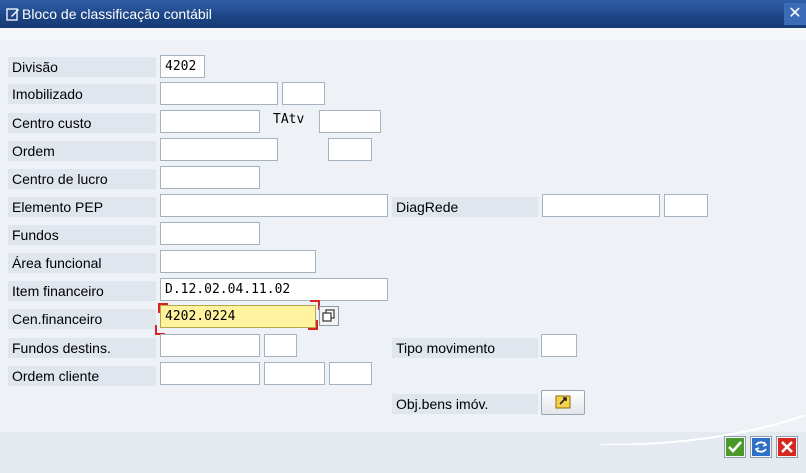  I want to click on cancel-button, so click(787, 447).